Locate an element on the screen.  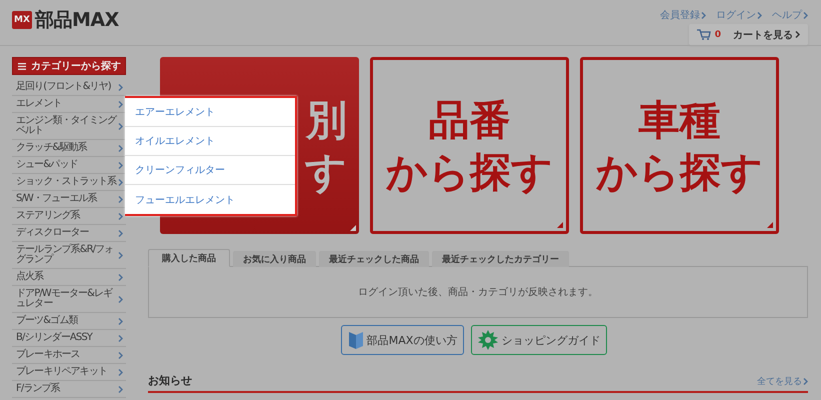
news-title: お知らせ is located at coordinates (170, 380).